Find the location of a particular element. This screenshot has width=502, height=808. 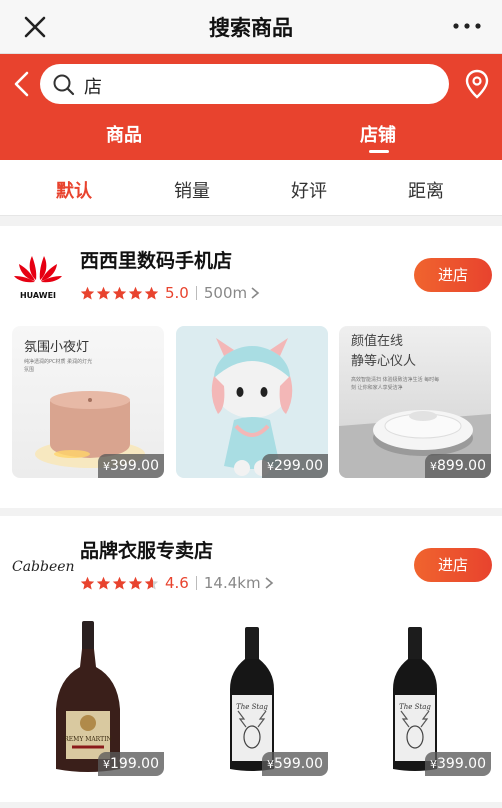

search-value: 店 is located at coordinates (93, 87).